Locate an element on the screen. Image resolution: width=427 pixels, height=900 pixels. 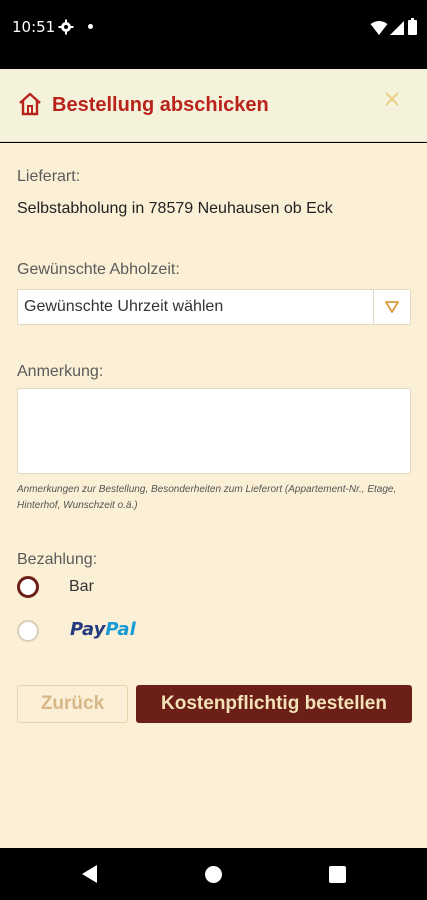
dialog-top-edge is located at coordinates (213, 62).